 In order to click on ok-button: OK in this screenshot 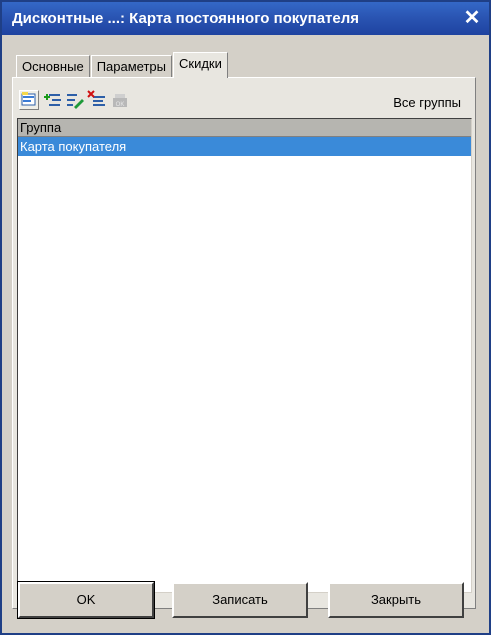, I will do `click(86, 600)`.